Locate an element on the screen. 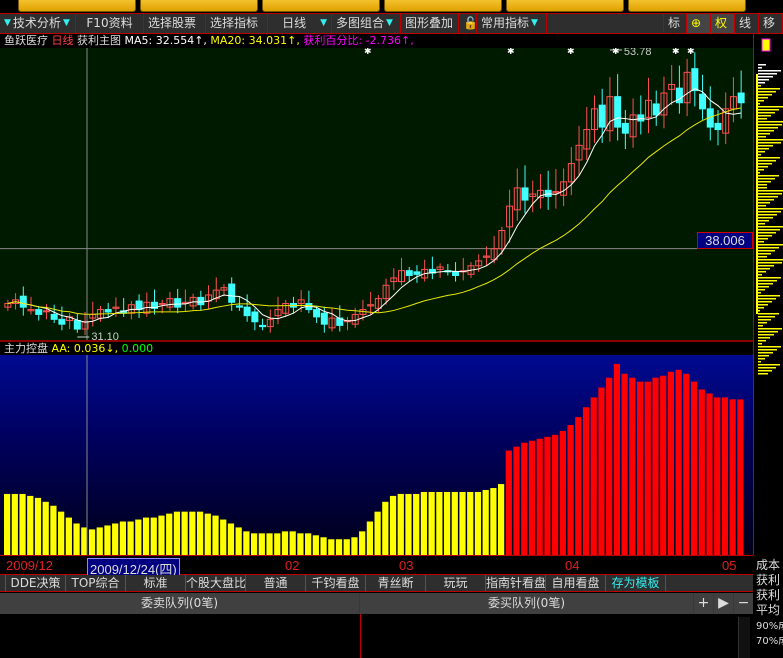  tab-qianjun: 千钧看盘 is located at coordinates (336, 583).